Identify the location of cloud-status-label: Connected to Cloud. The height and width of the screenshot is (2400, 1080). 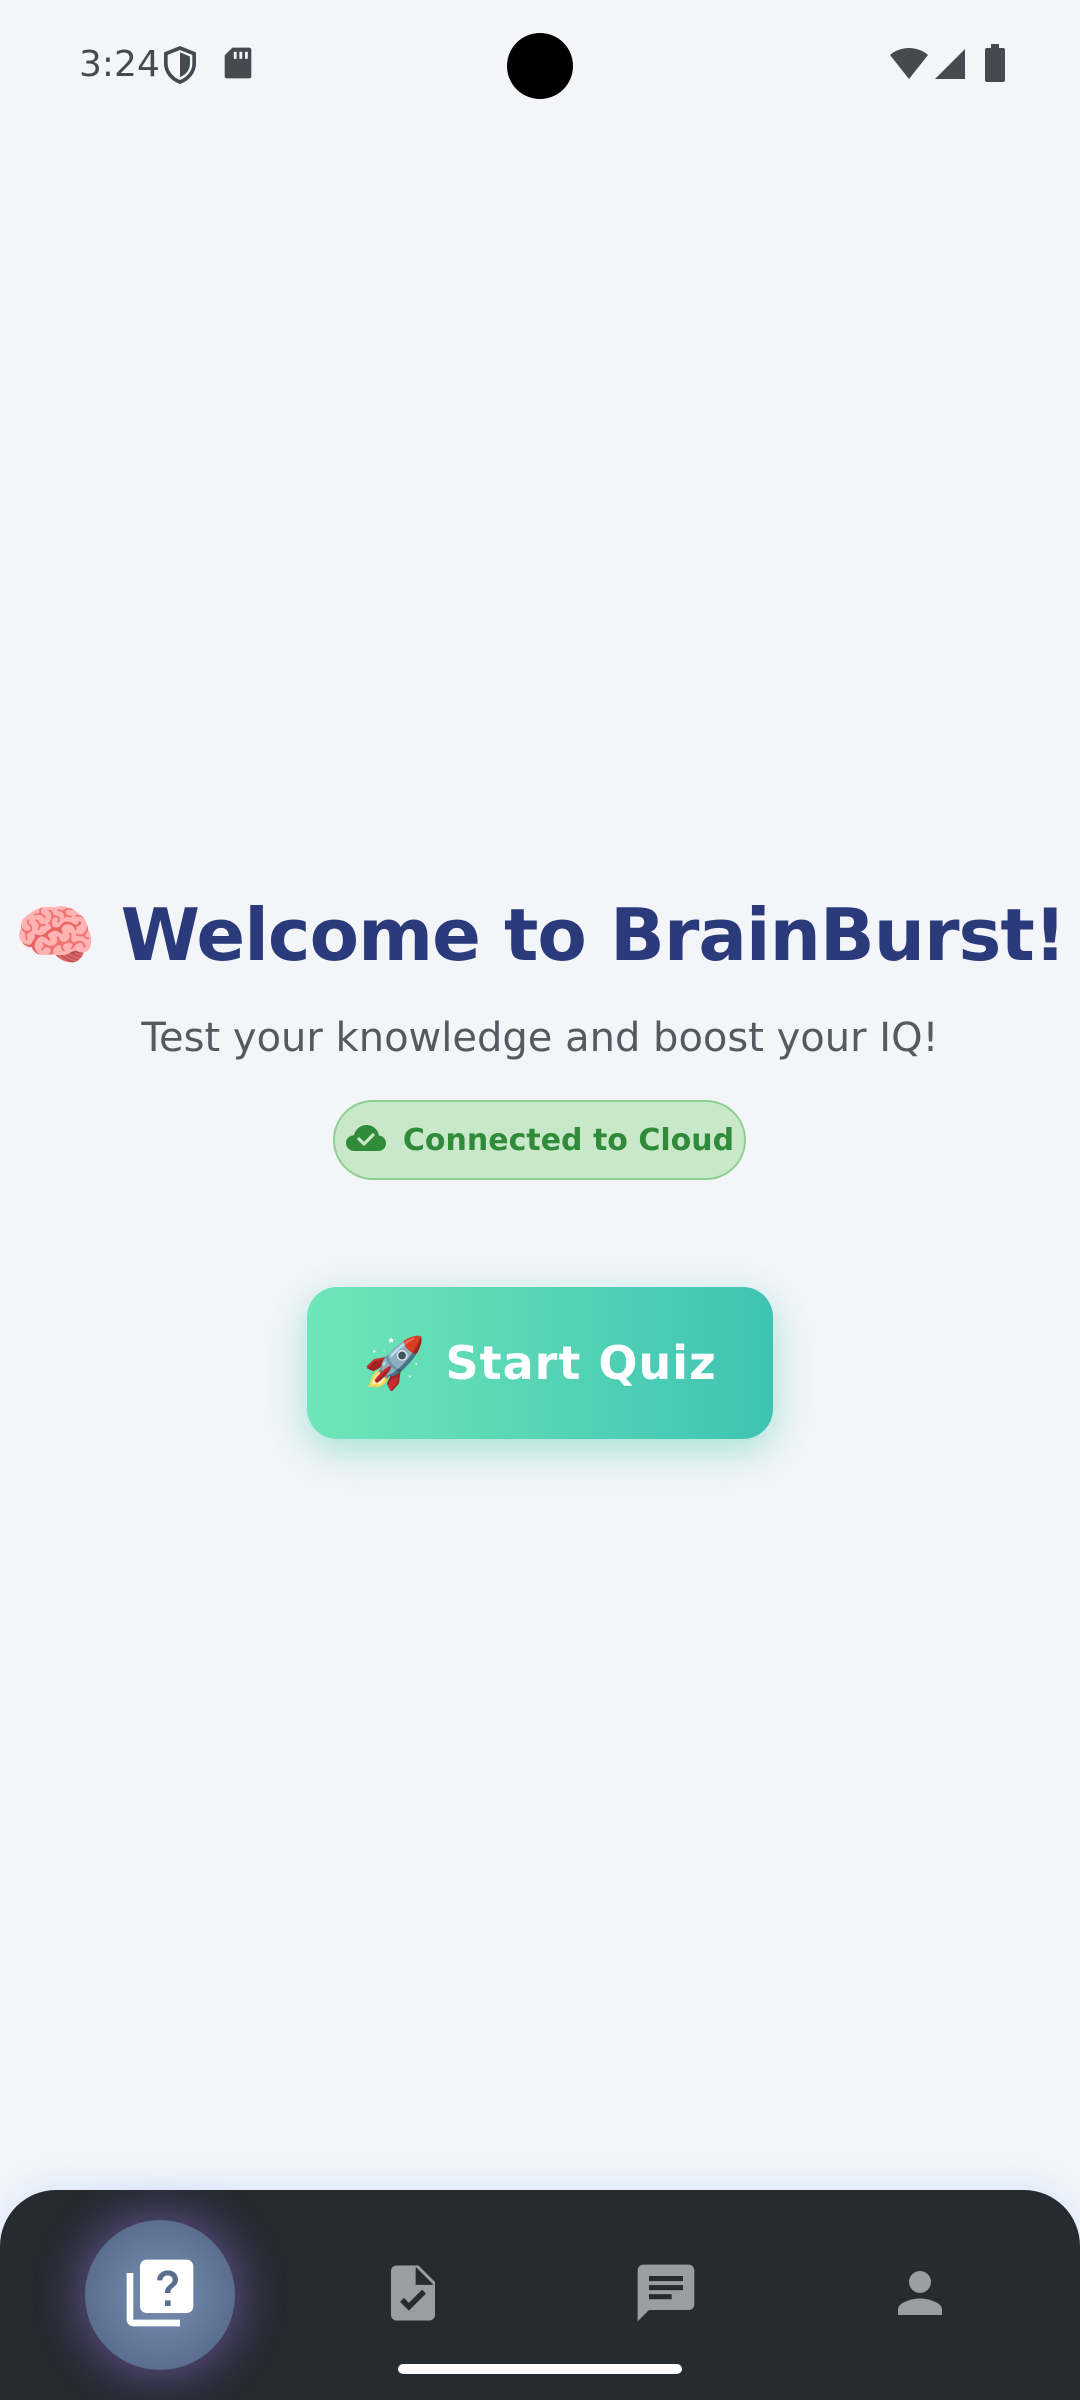
(568, 1140).